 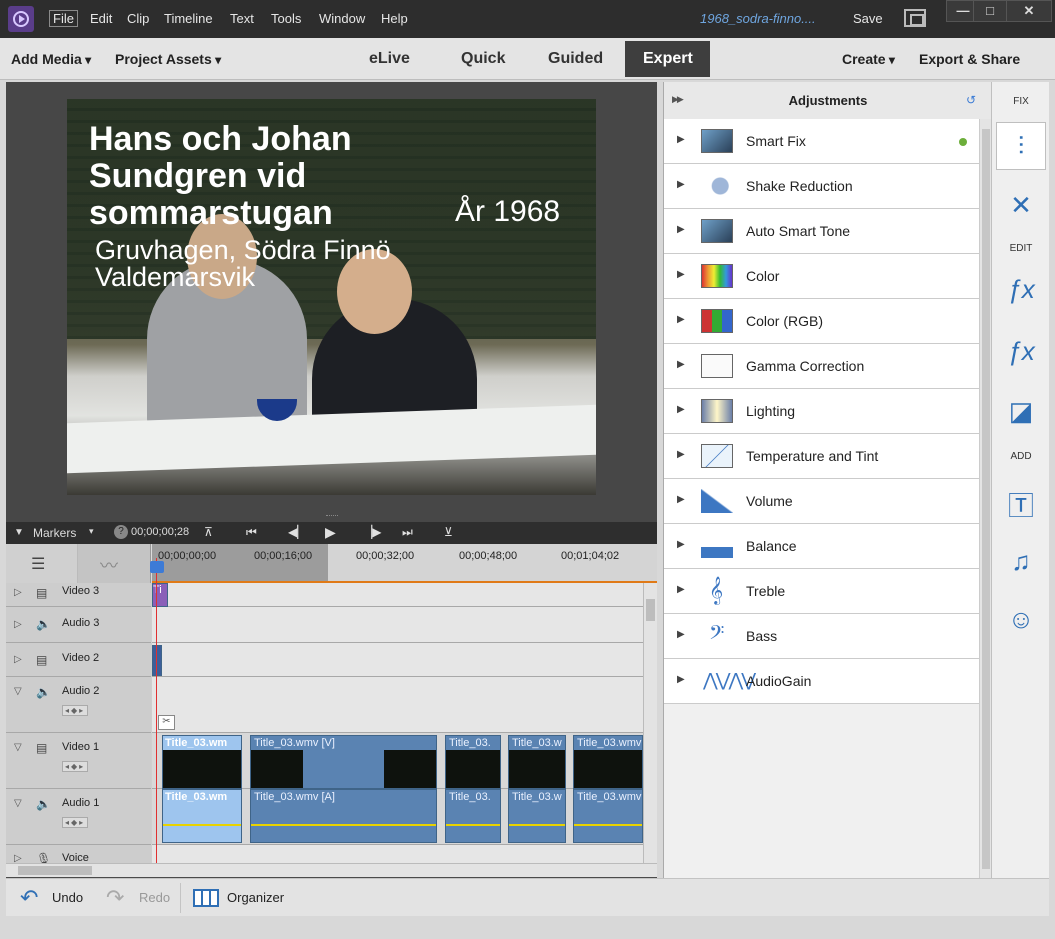 What do you see at coordinates (1021, 290) in the screenshot?
I see `applied-effects-button: ƒx` at bounding box center [1021, 290].